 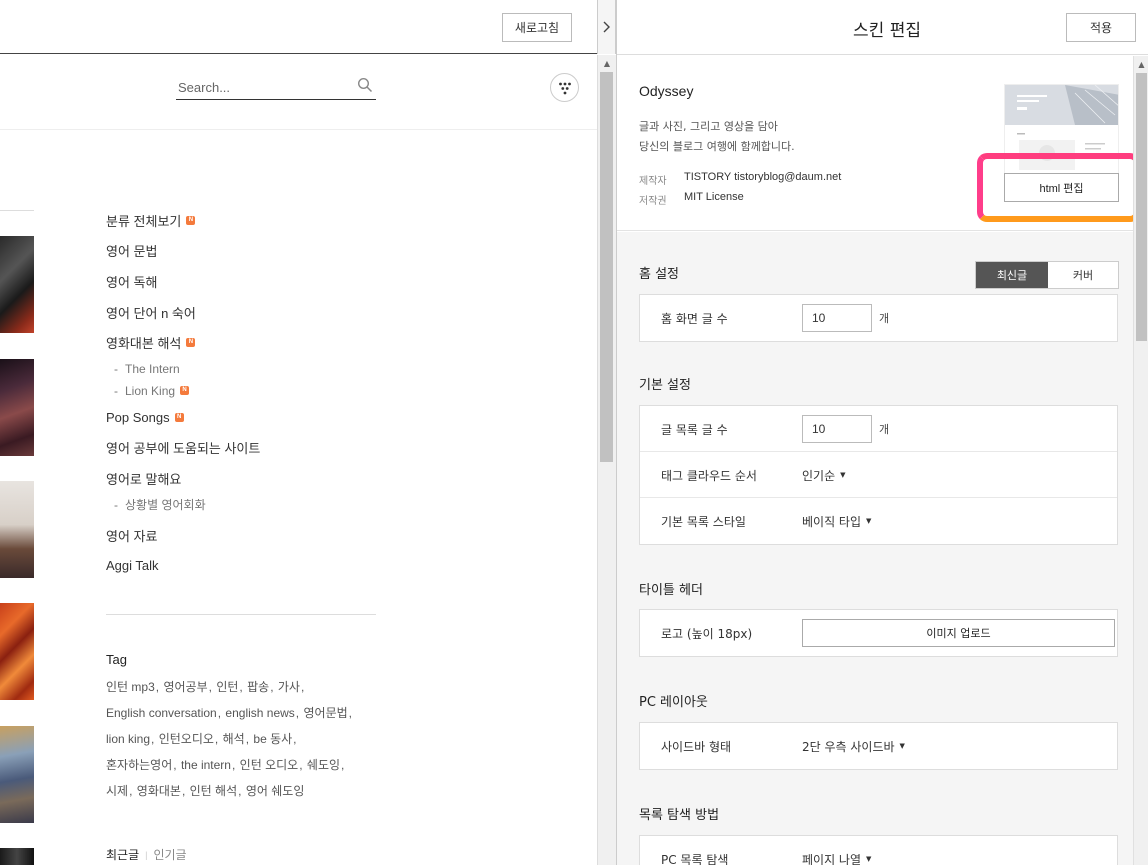 What do you see at coordinates (276, 791) in the screenshot?
I see `tag-link: 영어 쉐도잉` at bounding box center [276, 791].